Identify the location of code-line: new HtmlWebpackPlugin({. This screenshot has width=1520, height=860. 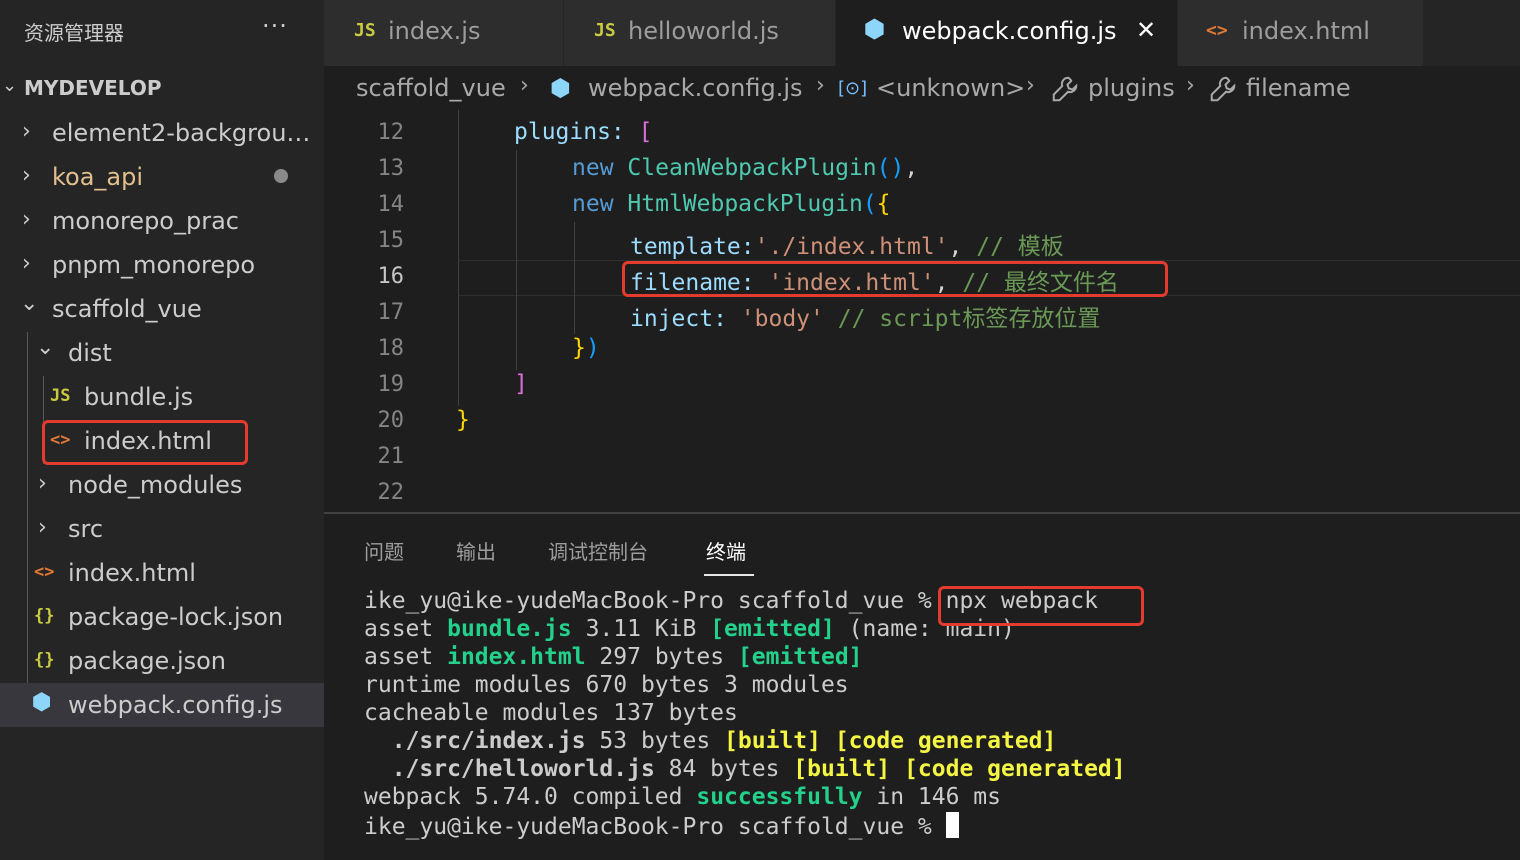
(731, 204).